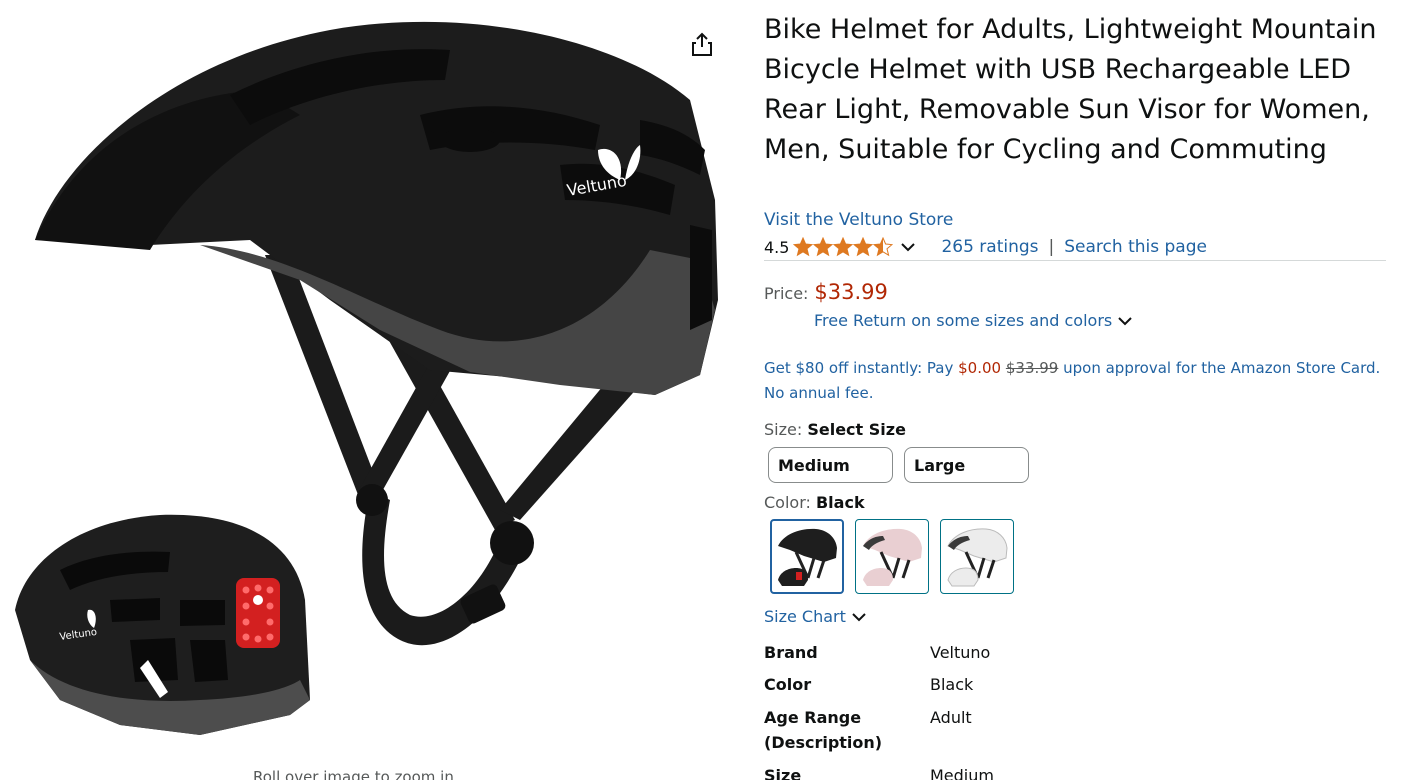 The width and height of the screenshot is (1405, 780). What do you see at coordinates (777, 247) in the screenshot?
I see `rating-value: 4.5` at bounding box center [777, 247].